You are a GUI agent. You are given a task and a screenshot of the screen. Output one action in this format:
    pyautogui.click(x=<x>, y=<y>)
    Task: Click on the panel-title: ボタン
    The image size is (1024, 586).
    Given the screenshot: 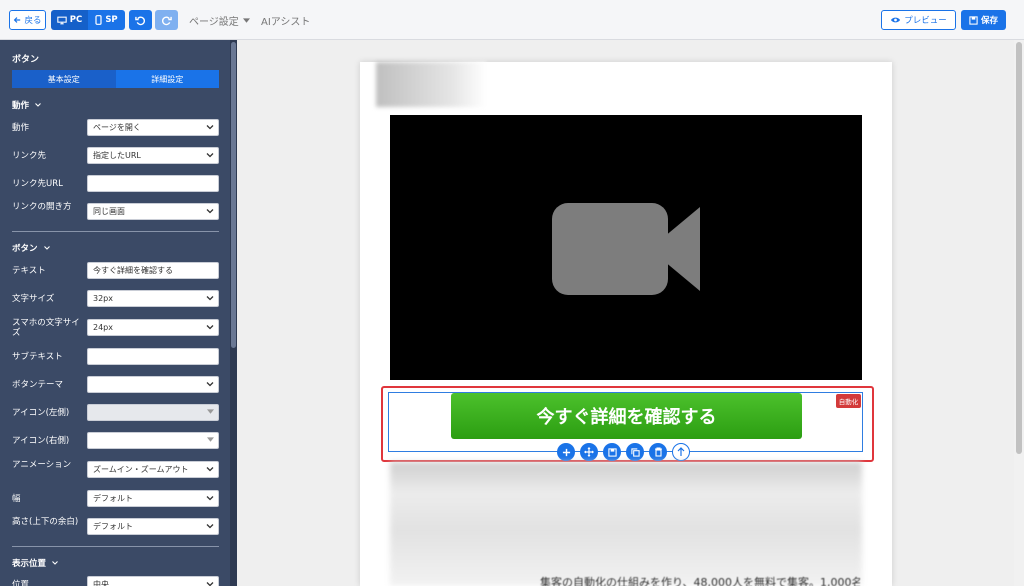 What is the action you would take?
    pyautogui.click(x=26, y=60)
    